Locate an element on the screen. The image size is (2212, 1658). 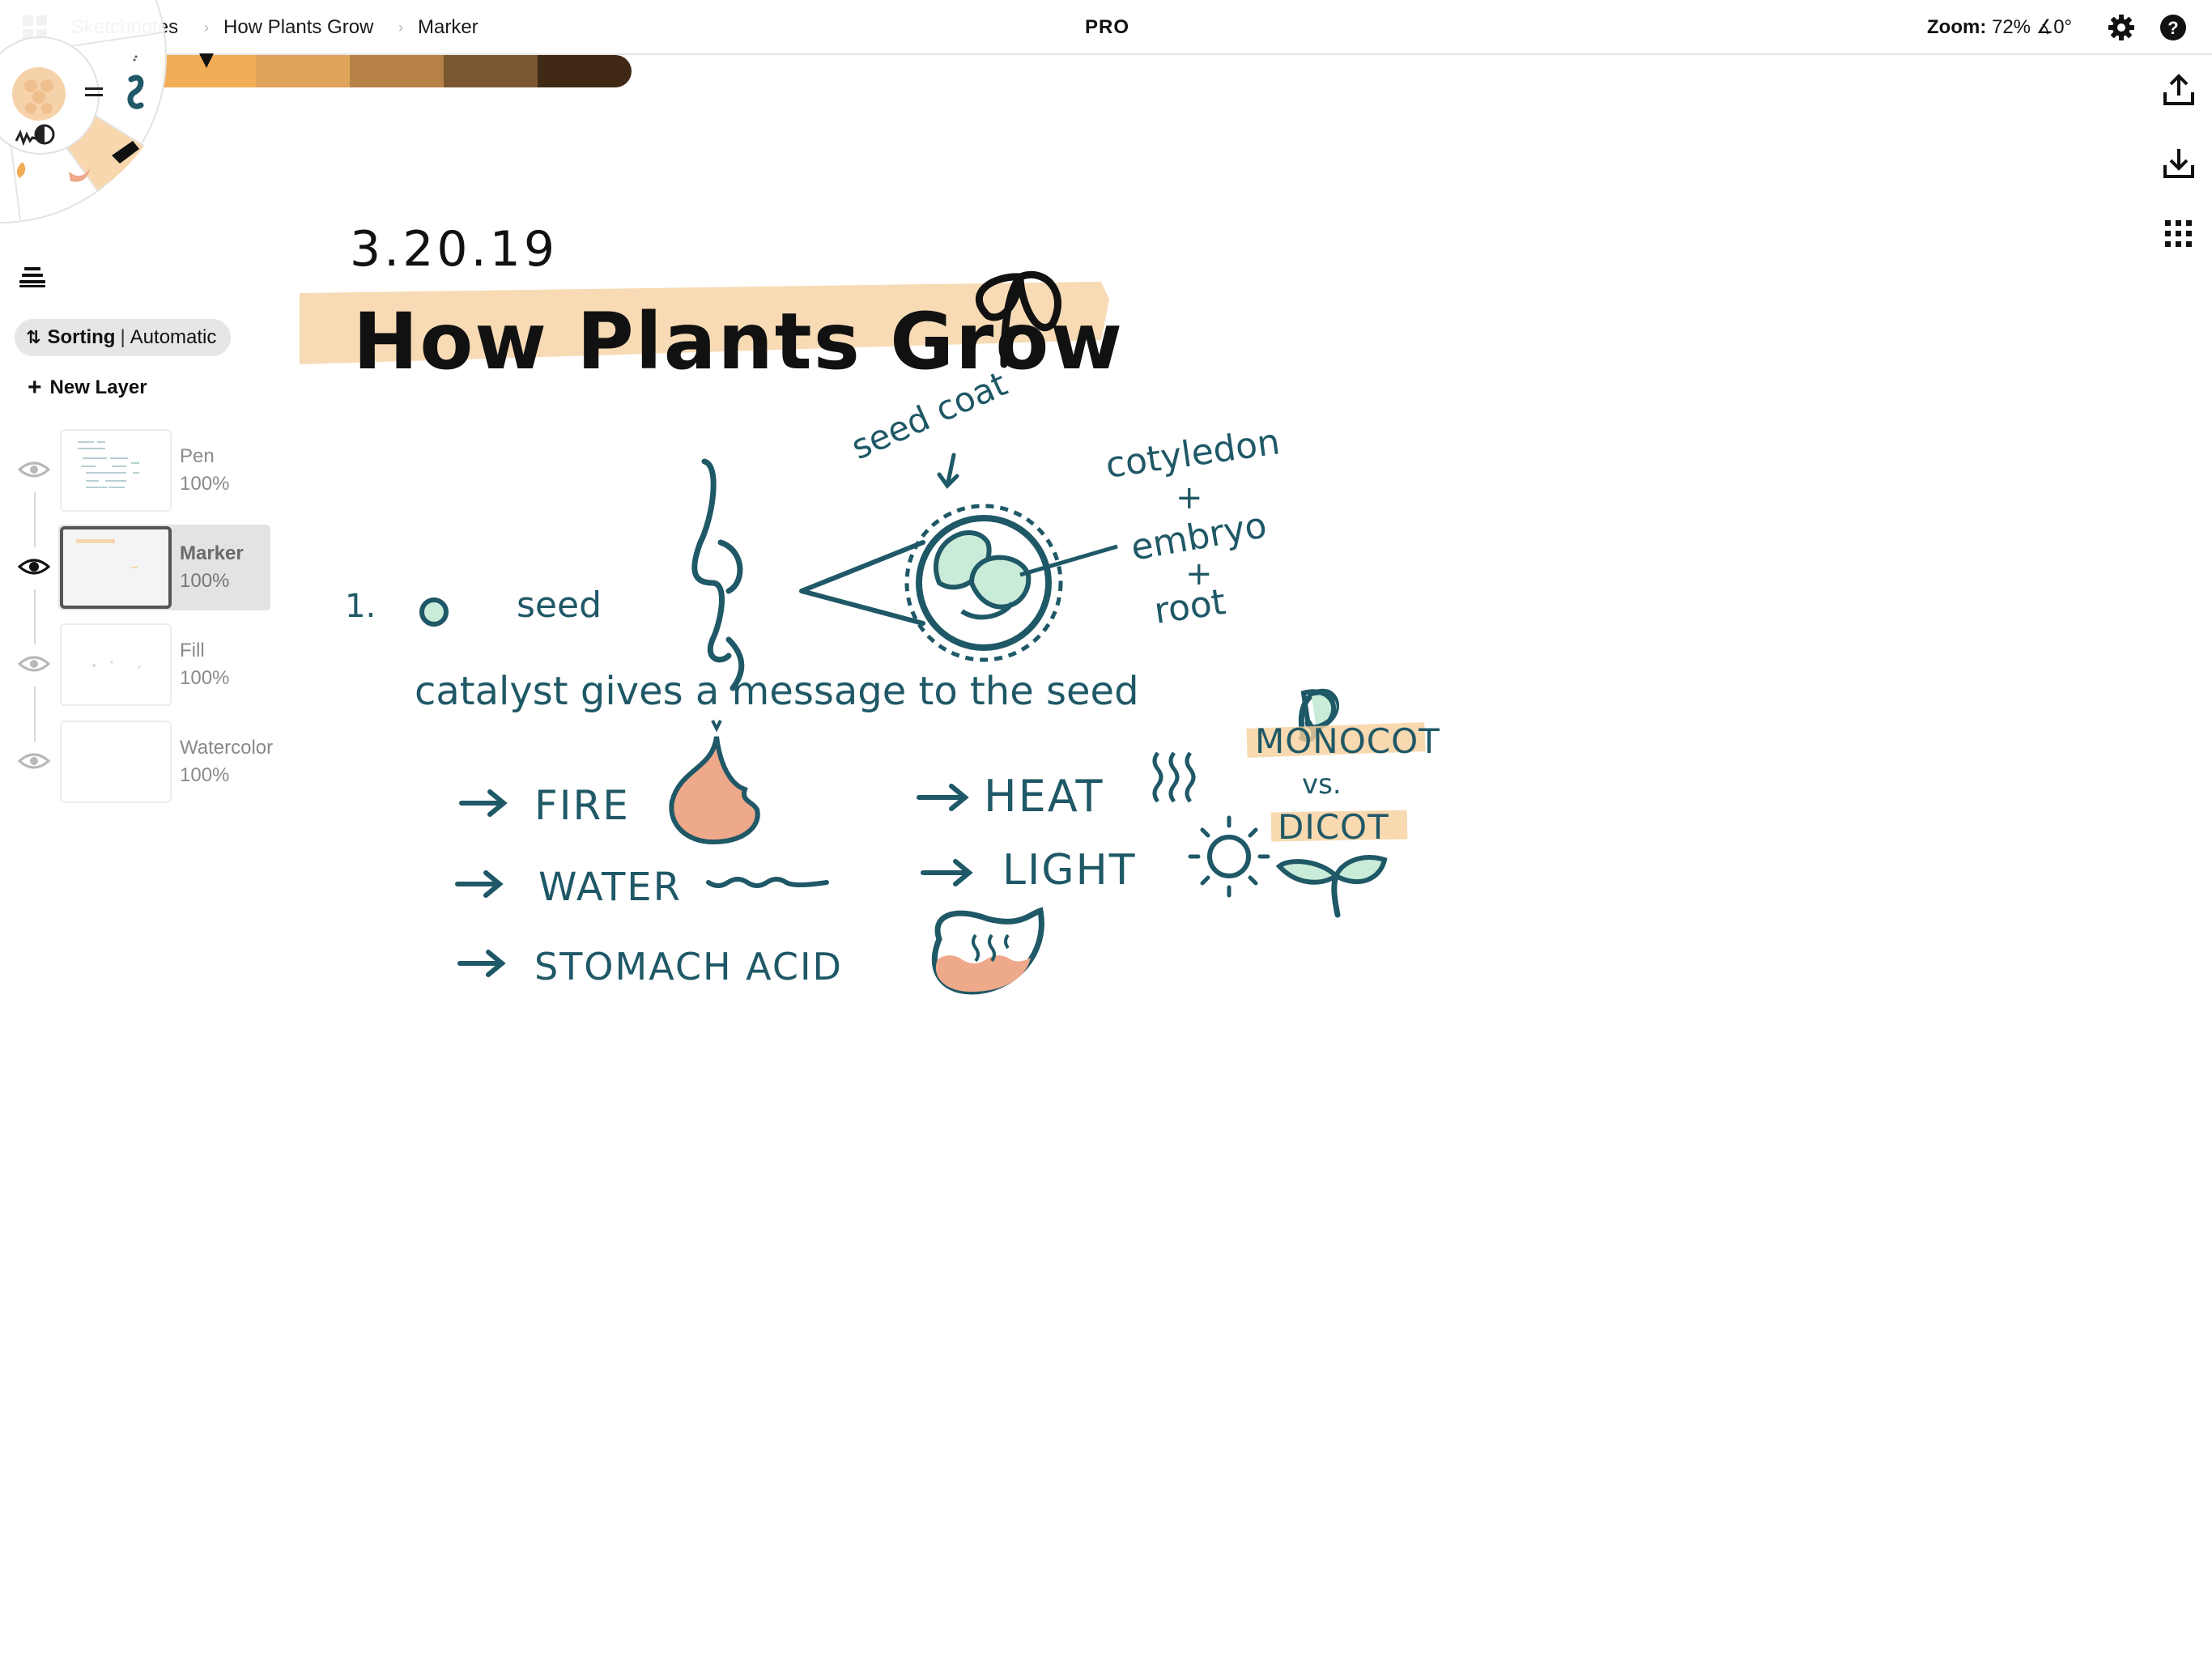
import-icon is located at coordinates (2179, 163).